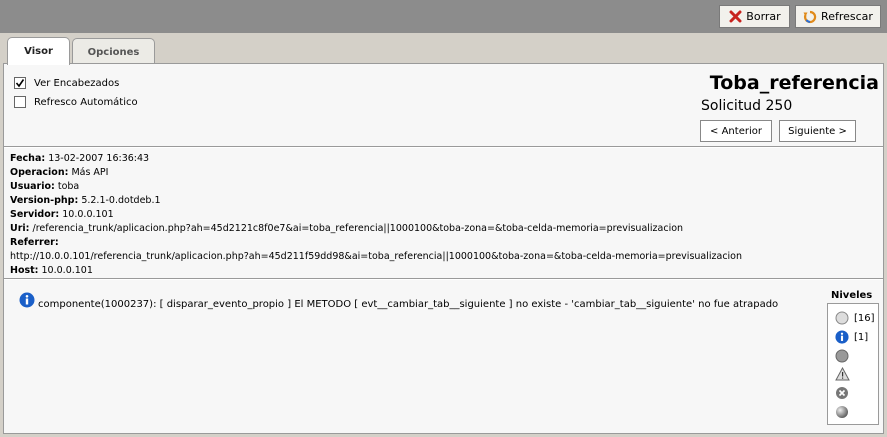 This screenshot has width=887, height=437. I want to click on uri-label: Uri:, so click(20, 228).